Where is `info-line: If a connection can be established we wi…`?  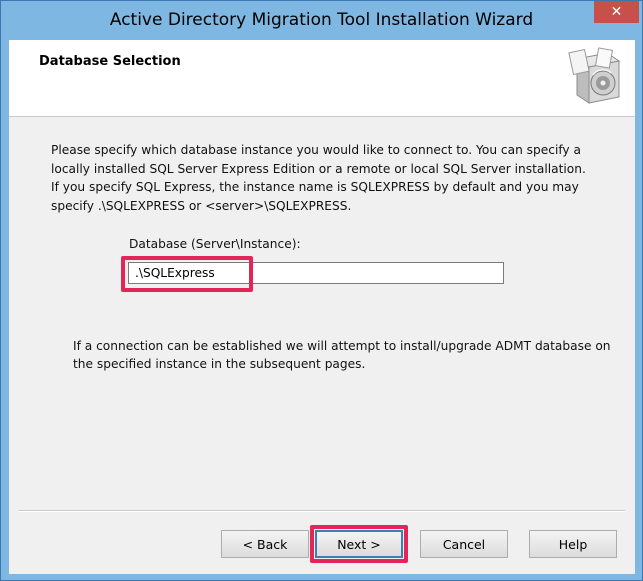 info-line: If a connection can be established we wi… is located at coordinates (342, 346).